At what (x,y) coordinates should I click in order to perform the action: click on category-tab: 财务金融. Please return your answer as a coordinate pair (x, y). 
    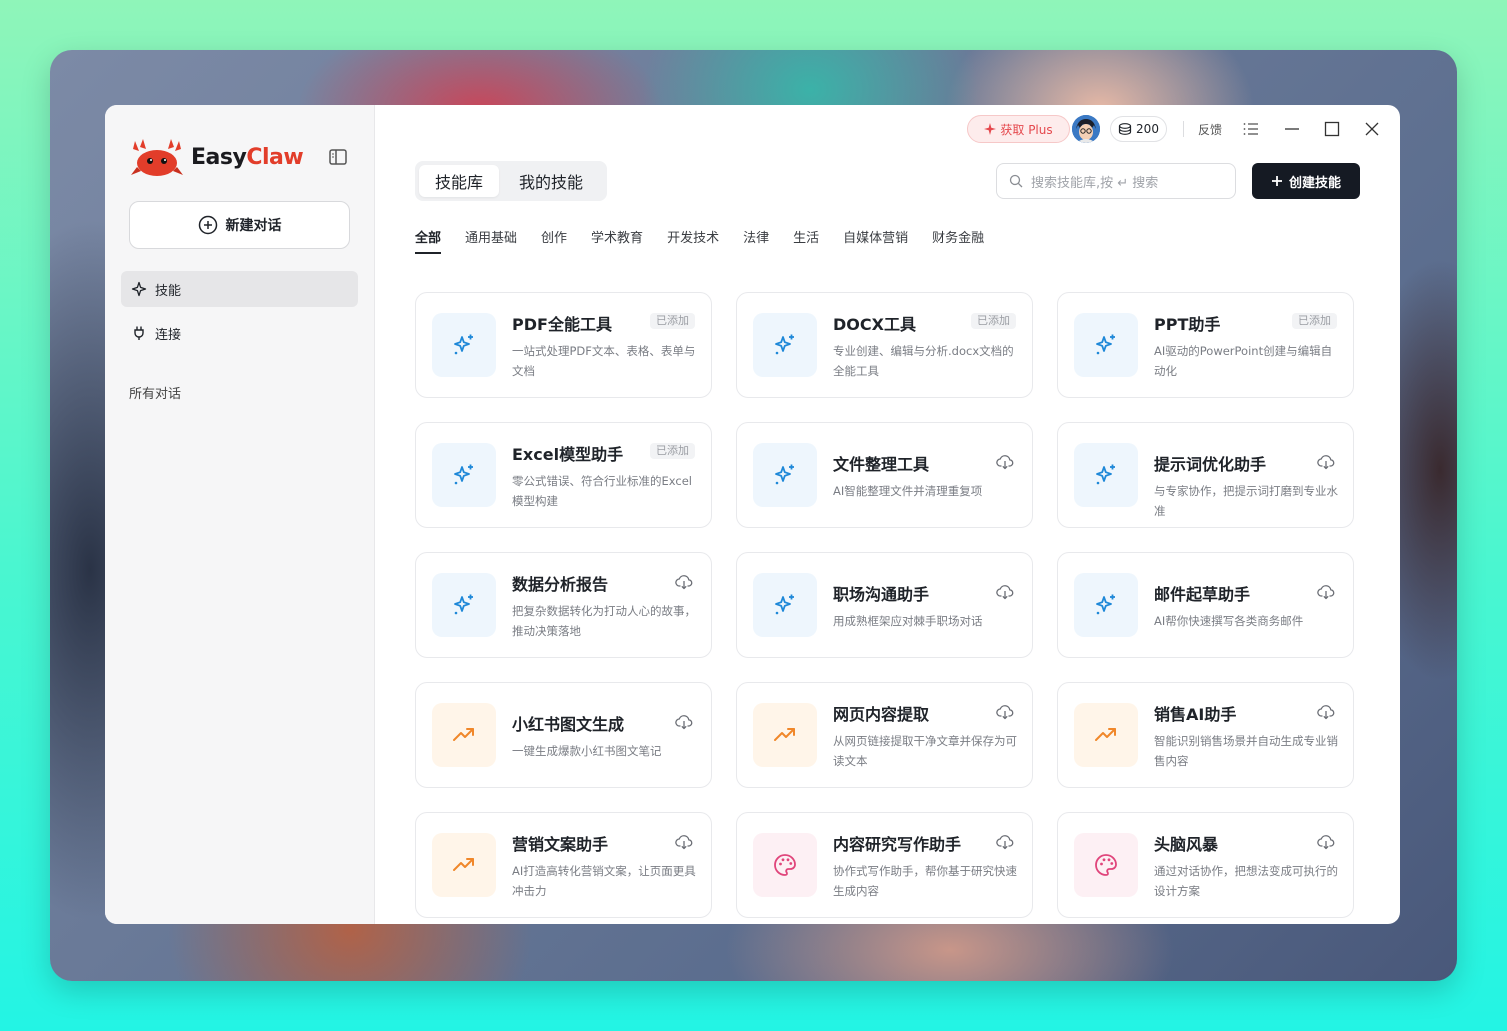
    Looking at the image, I should click on (958, 240).